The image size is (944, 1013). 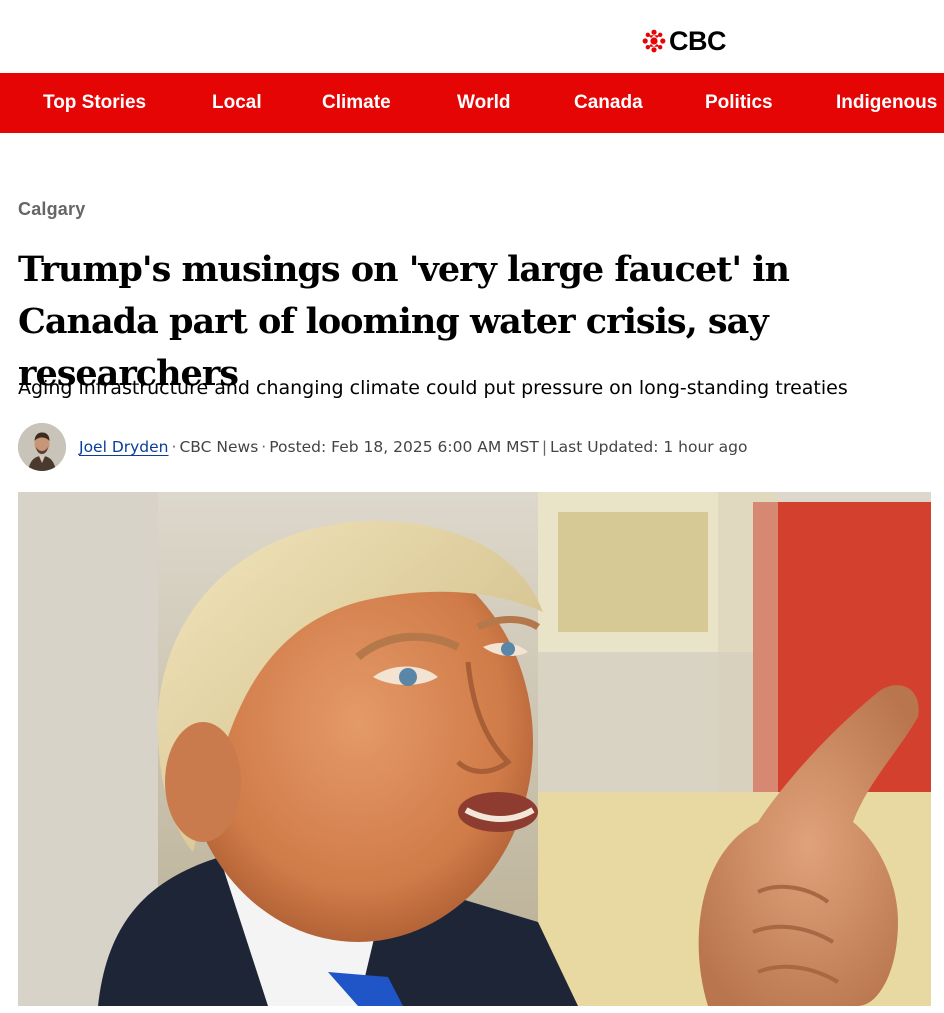 I want to click on cbc-logo: CBC, so click(x=684, y=41).